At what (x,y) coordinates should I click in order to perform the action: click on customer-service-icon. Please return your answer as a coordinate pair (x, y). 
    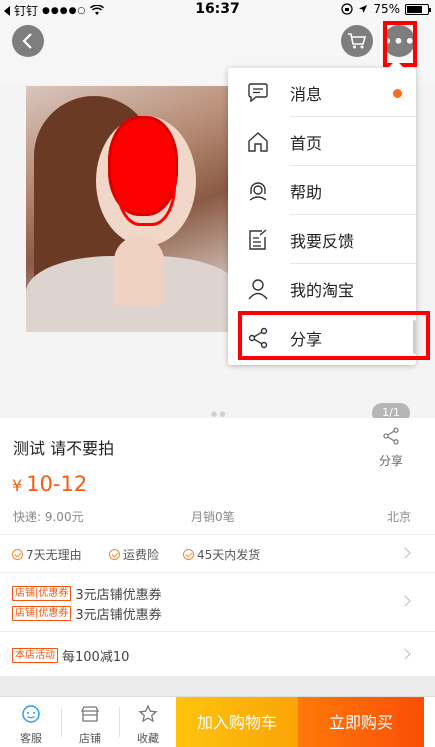
    Looking at the image, I should click on (31, 714).